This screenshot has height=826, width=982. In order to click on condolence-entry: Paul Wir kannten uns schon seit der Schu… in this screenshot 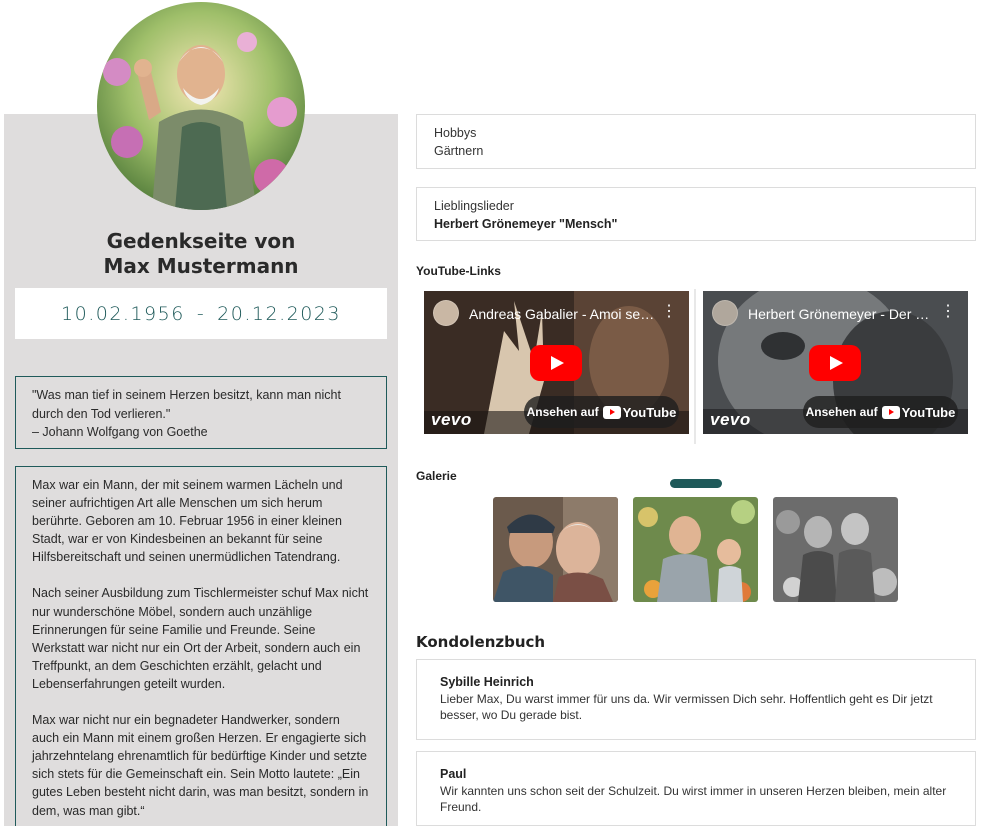, I will do `click(696, 788)`.